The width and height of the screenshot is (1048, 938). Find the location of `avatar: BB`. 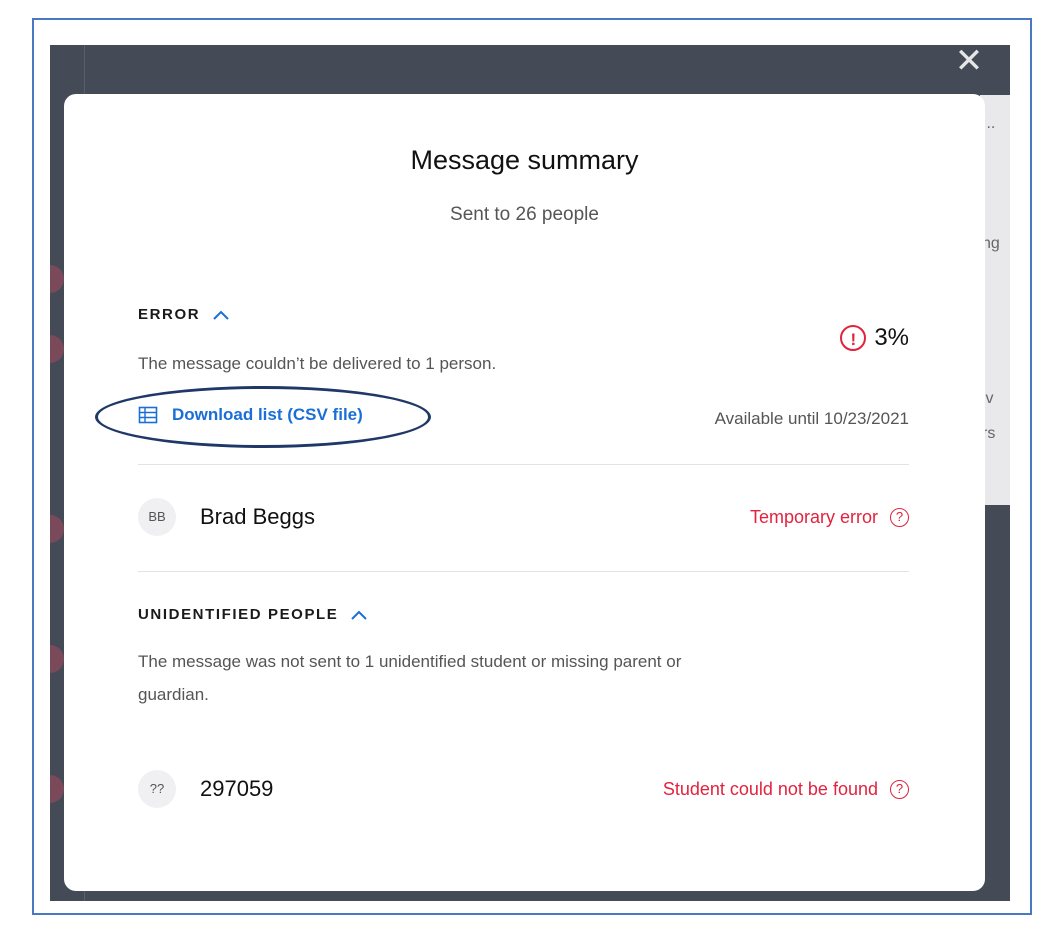

avatar: BB is located at coordinates (157, 517).